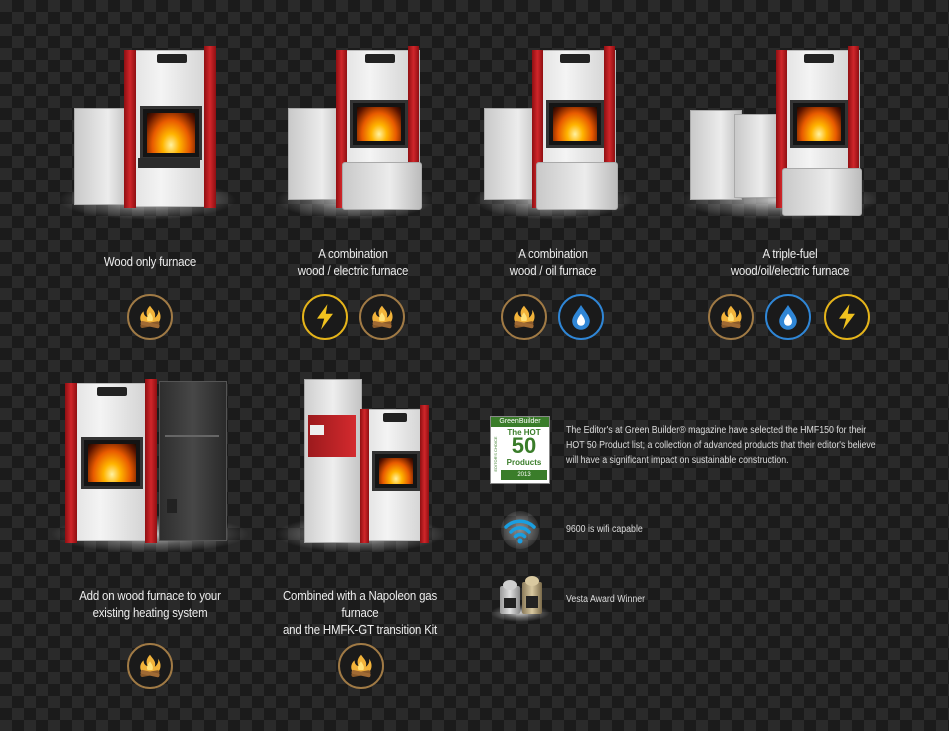  Describe the element at coordinates (524, 475) in the screenshot. I see `badge-year: 2013` at that location.